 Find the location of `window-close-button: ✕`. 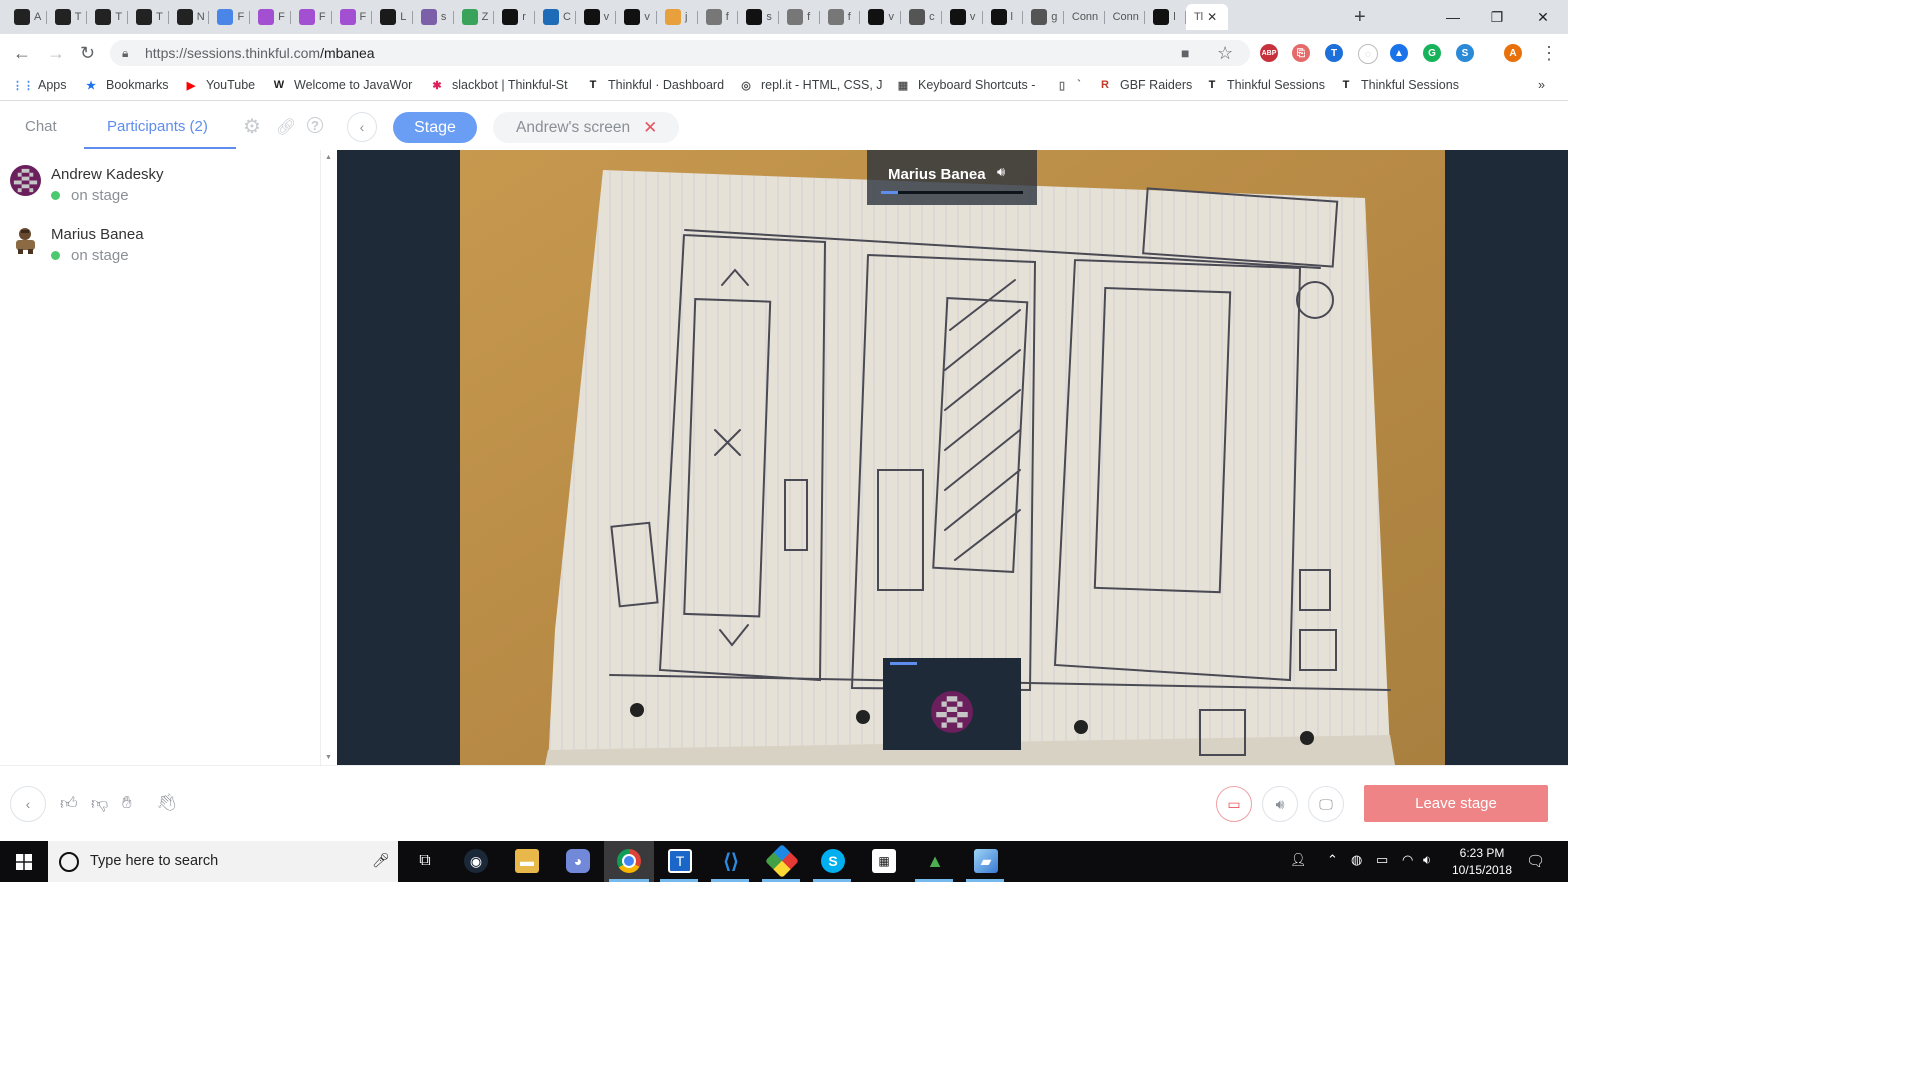

window-close-button: ✕ is located at coordinates (1543, 17).